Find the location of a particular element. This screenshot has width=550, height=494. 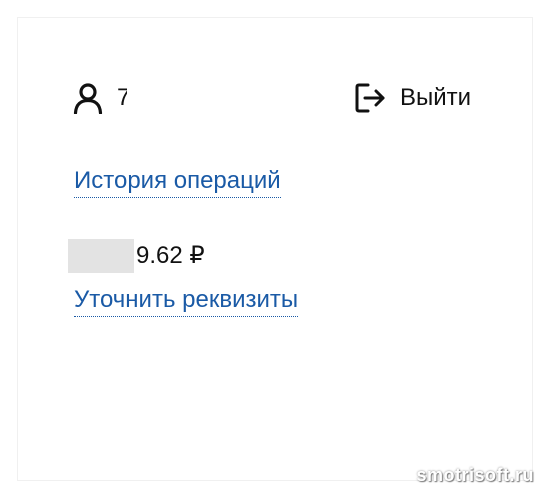

user-name: 7 is located at coordinates (122, 97).